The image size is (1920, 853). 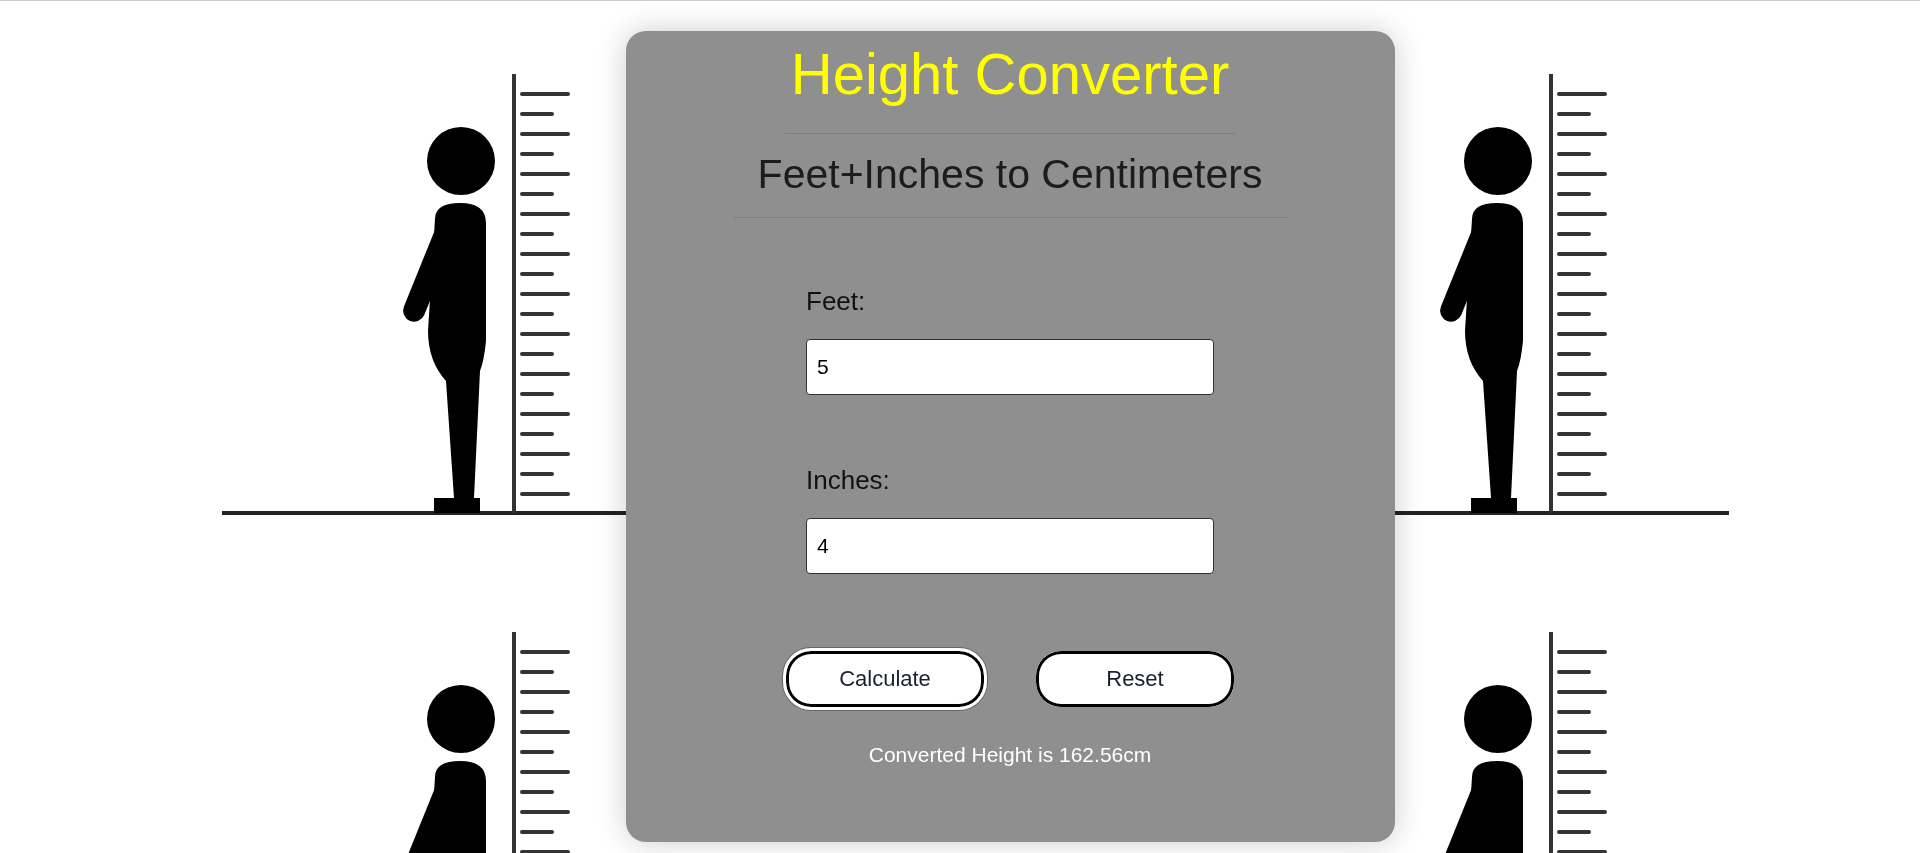 I want to click on reset-button: Reset, so click(x=1135, y=679).